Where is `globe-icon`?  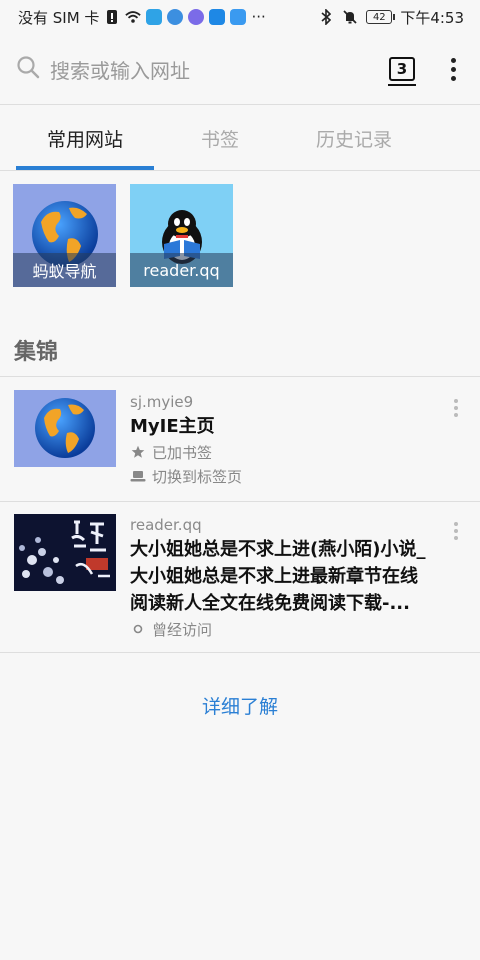 globe-icon is located at coordinates (65, 428).